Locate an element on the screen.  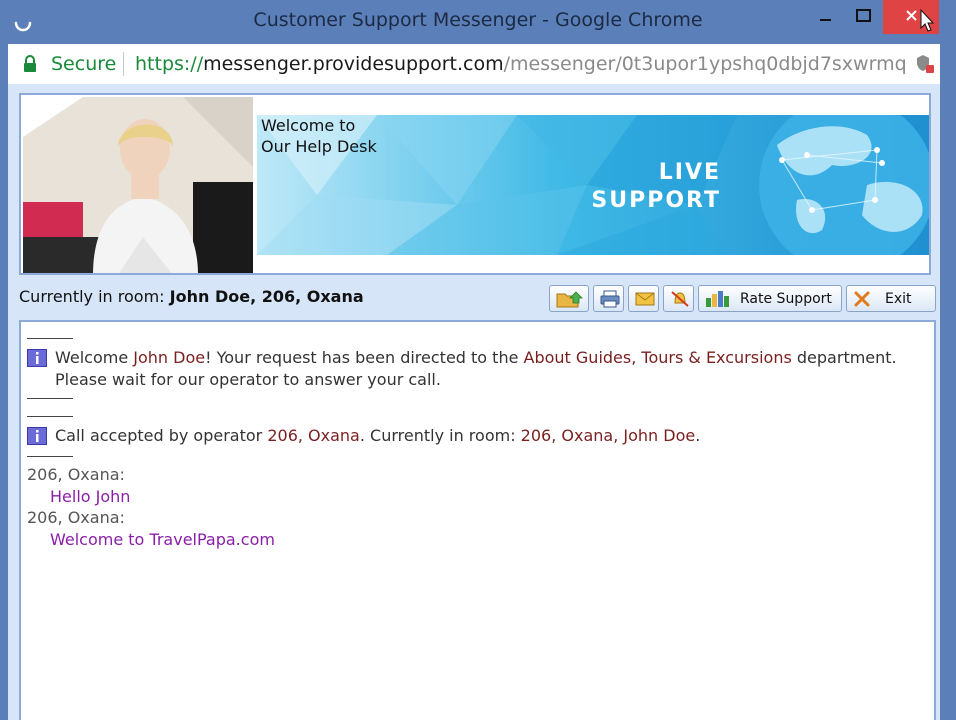
lock-icon is located at coordinates (30, 63).